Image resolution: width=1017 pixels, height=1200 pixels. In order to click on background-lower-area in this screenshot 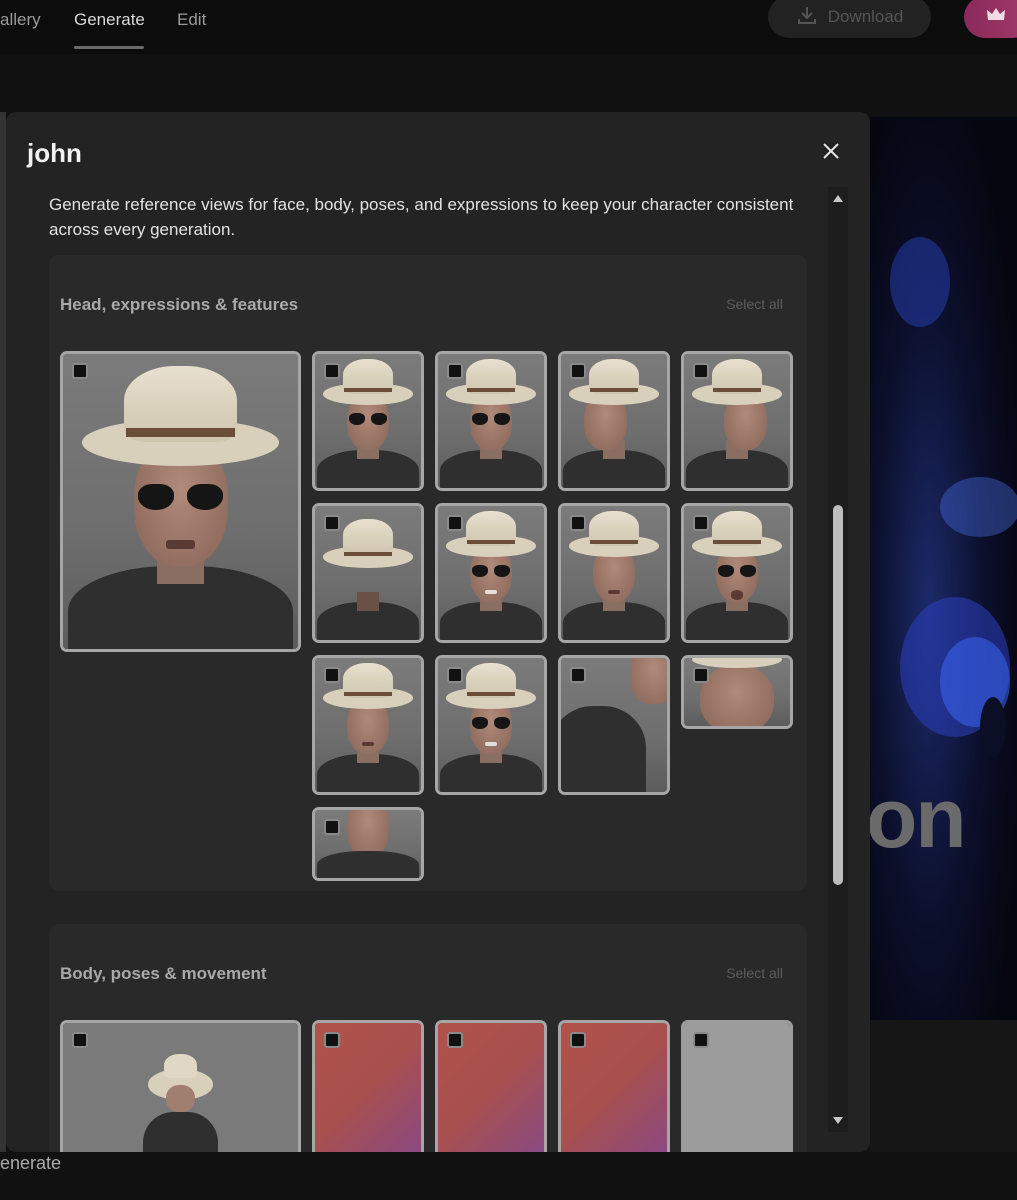, I will do `click(943, 1086)`.